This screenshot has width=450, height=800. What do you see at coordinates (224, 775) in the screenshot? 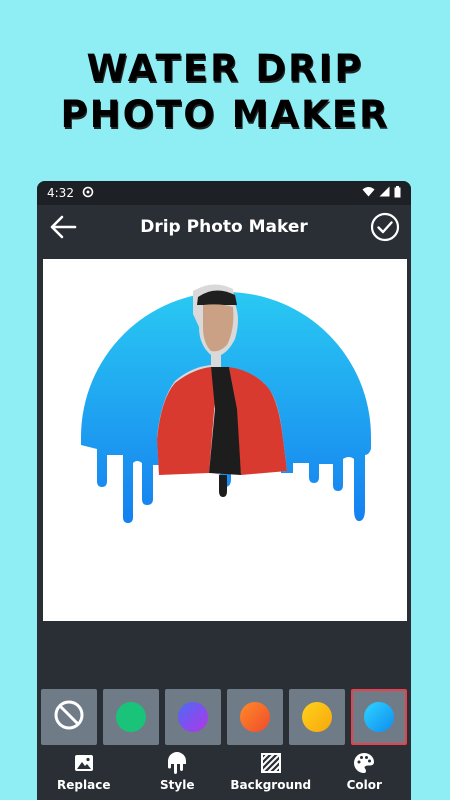
I see `bottom-nav: Replace Style Background Color` at bounding box center [224, 775].